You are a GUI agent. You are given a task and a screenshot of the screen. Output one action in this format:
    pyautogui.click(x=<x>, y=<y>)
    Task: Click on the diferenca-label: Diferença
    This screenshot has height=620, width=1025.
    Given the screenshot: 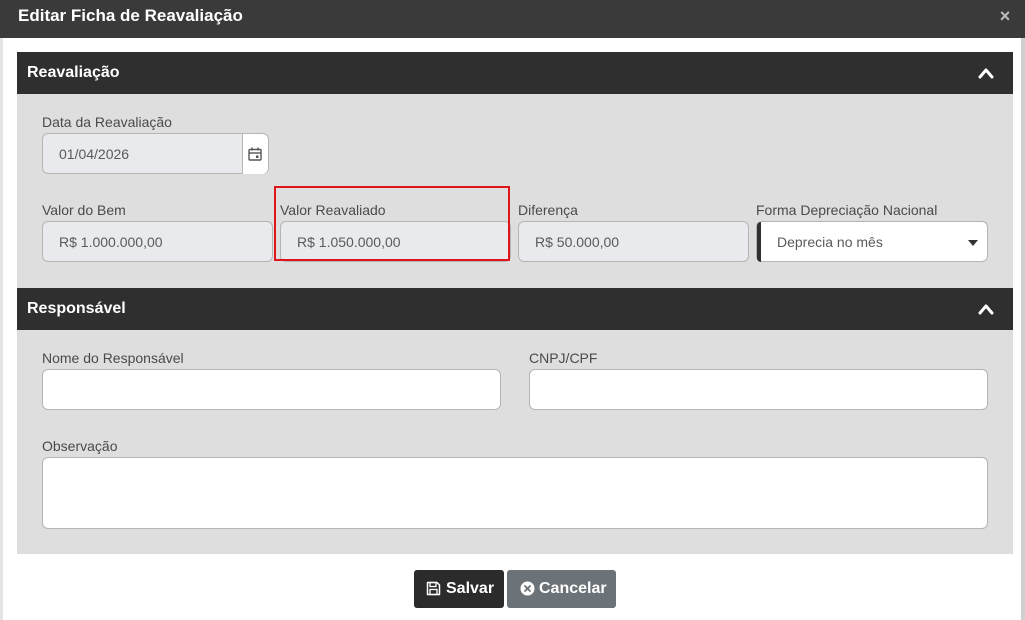 What is the action you would take?
    pyautogui.click(x=548, y=210)
    